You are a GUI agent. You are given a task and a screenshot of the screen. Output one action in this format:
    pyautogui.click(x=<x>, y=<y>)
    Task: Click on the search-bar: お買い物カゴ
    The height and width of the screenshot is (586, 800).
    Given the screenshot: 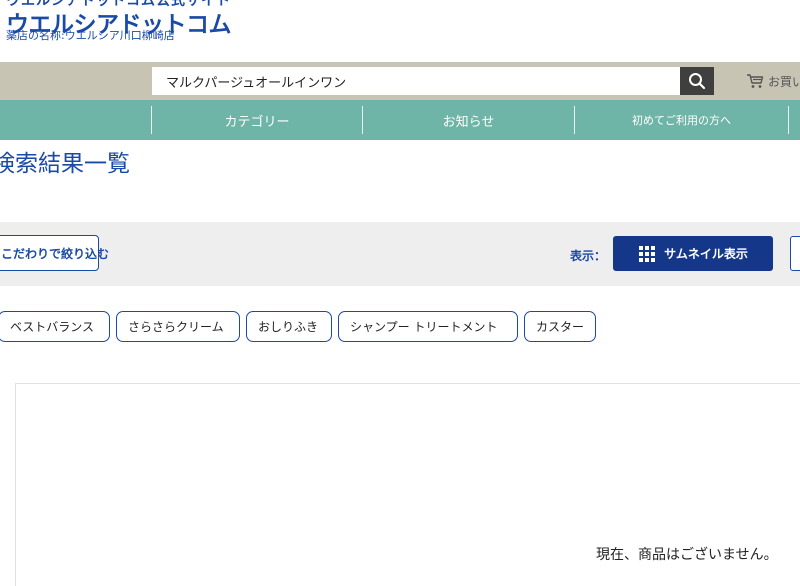 What is the action you would take?
    pyautogui.click(x=400, y=81)
    